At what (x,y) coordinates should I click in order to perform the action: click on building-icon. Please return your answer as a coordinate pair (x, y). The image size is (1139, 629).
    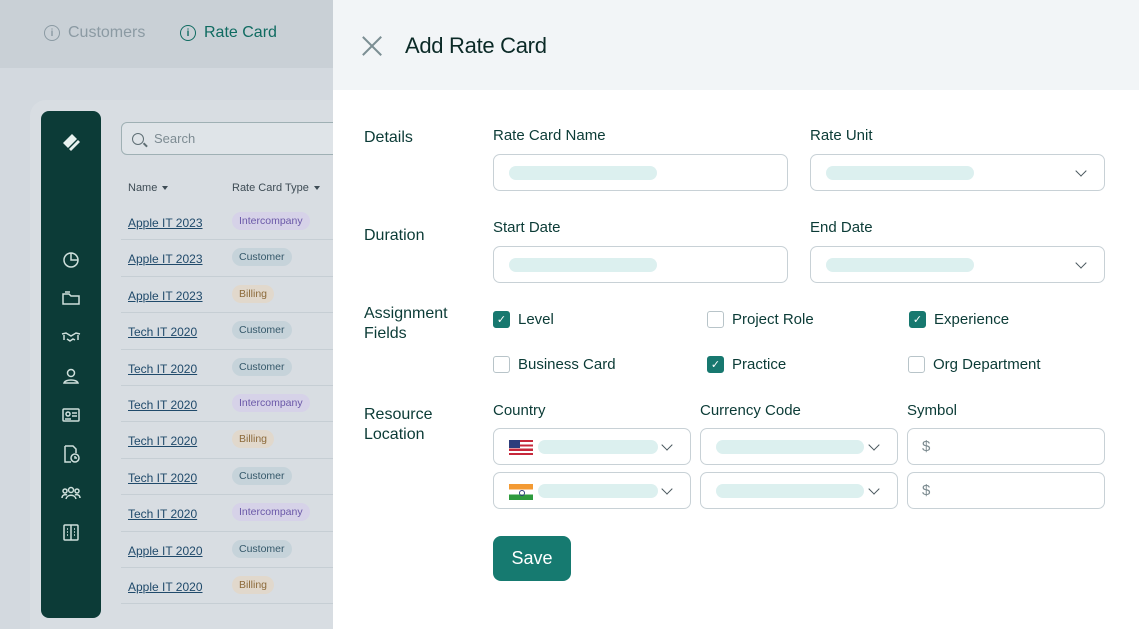
    Looking at the image, I should click on (71, 532).